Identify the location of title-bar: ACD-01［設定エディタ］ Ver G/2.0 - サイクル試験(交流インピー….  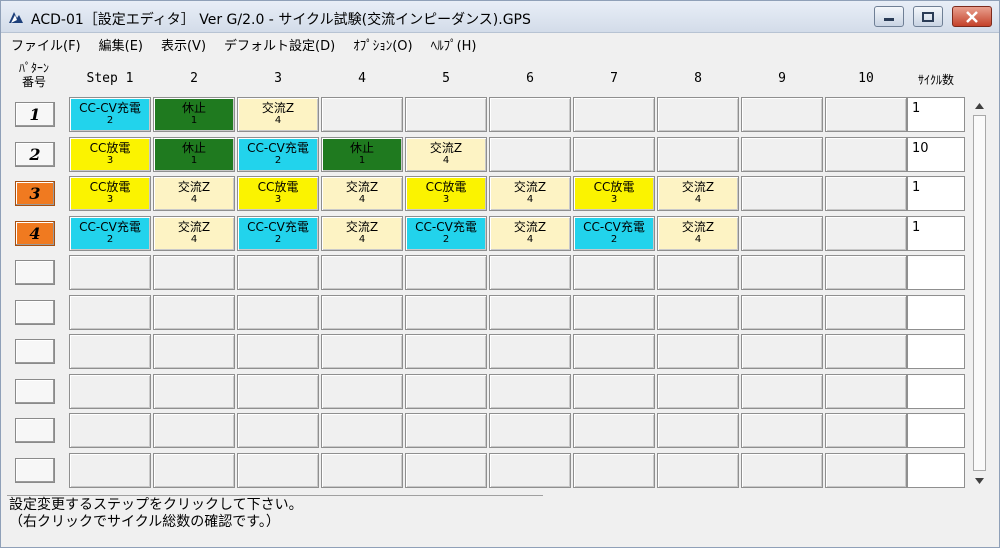
(500, 17).